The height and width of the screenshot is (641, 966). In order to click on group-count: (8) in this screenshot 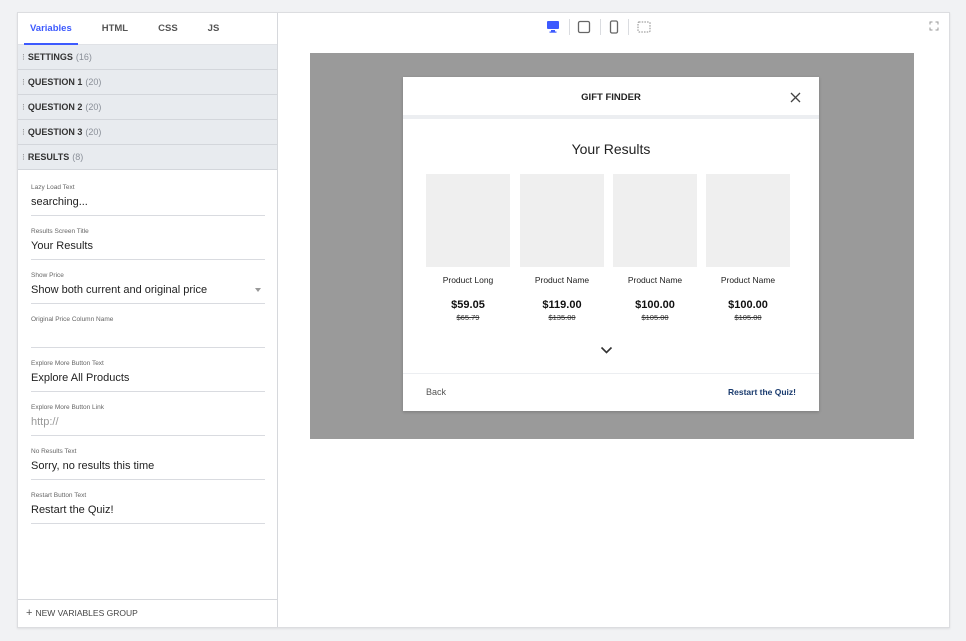, I will do `click(78, 157)`.